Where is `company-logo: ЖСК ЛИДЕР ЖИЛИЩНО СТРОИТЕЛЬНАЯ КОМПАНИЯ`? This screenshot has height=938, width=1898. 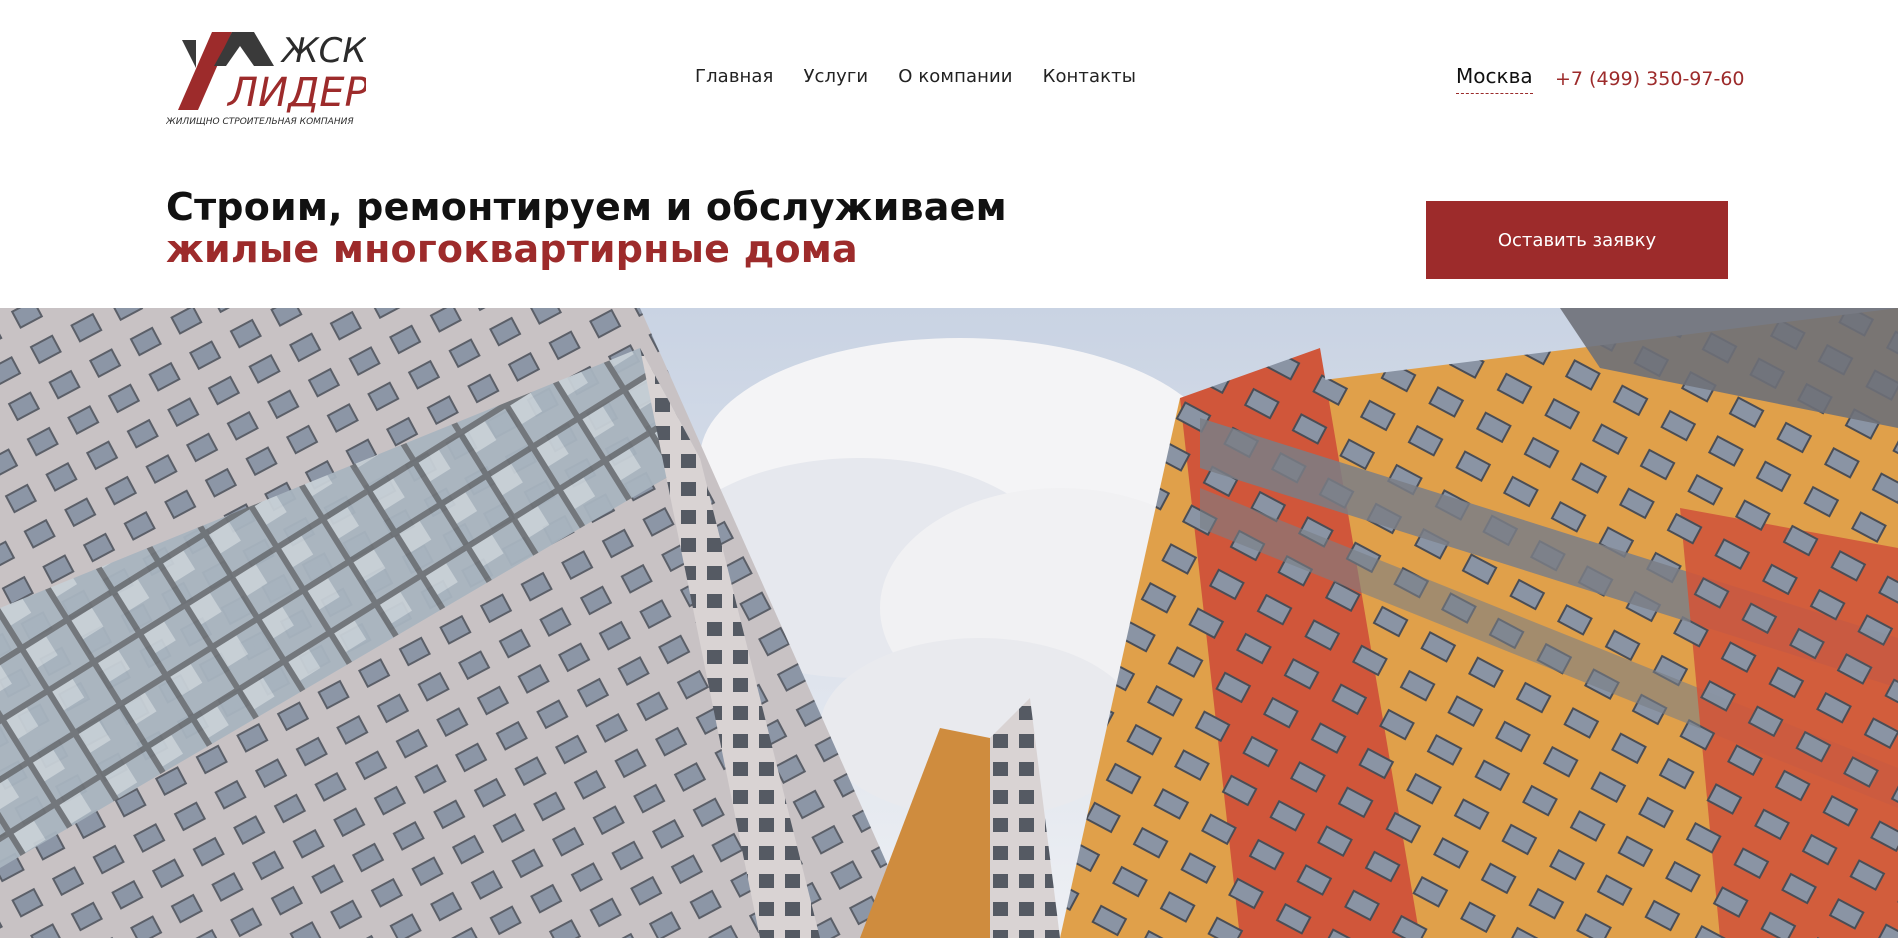 company-logo: ЖСК ЛИДЕР ЖИЛИЩНО СТРОИТЕЛЬНАЯ КОМПАНИЯ is located at coordinates (266, 78).